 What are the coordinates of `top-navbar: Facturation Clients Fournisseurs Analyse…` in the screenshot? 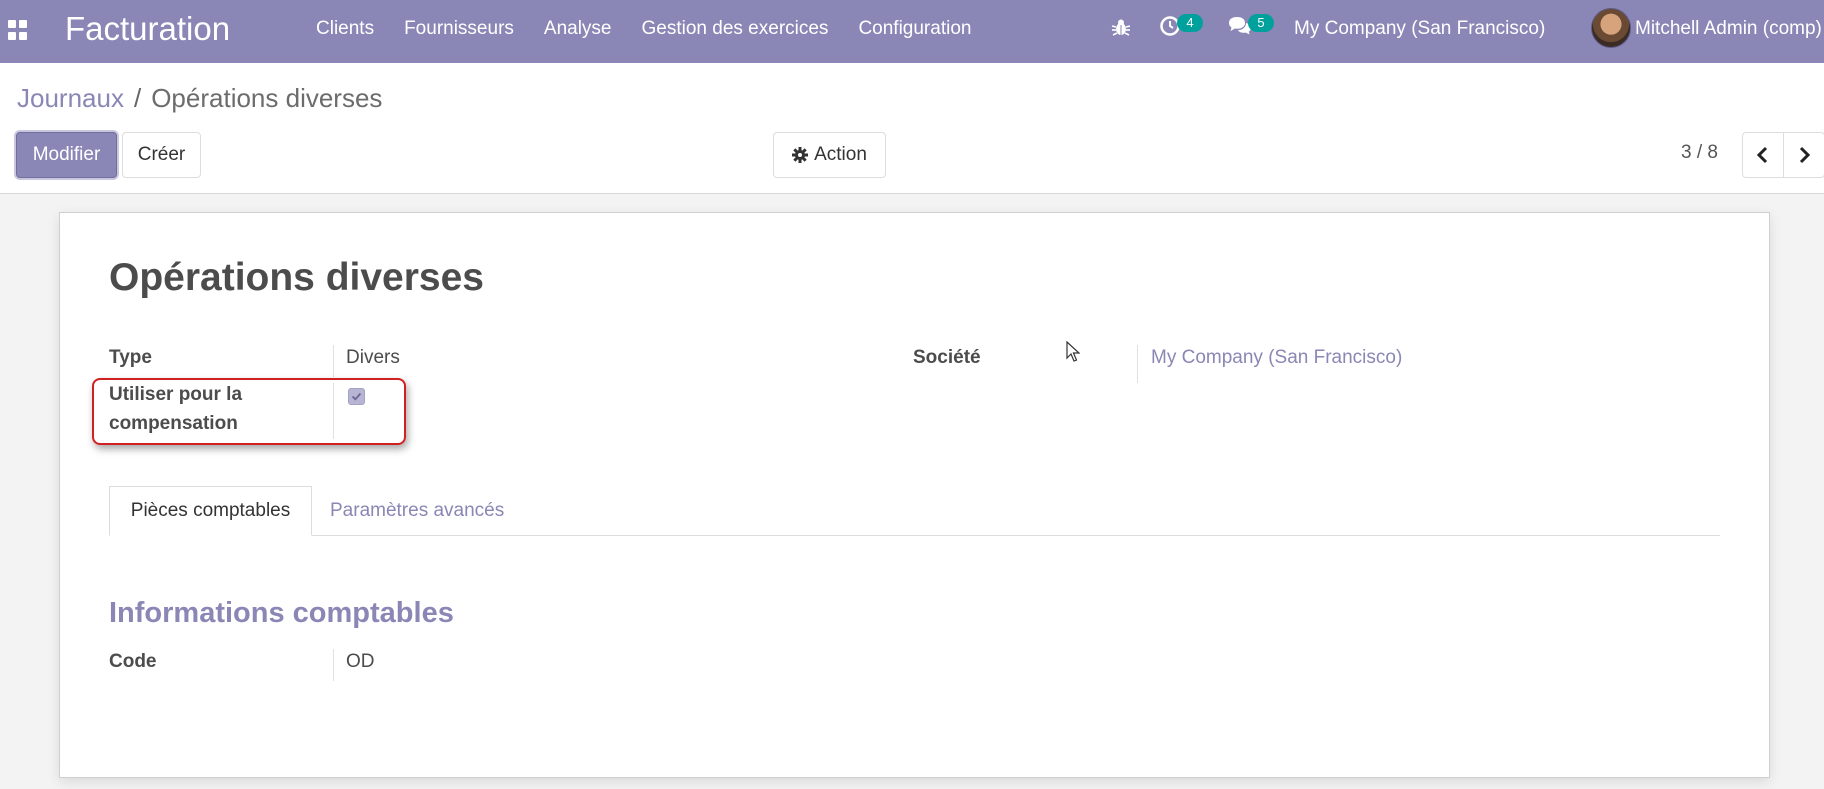 It's located at (912, 32).